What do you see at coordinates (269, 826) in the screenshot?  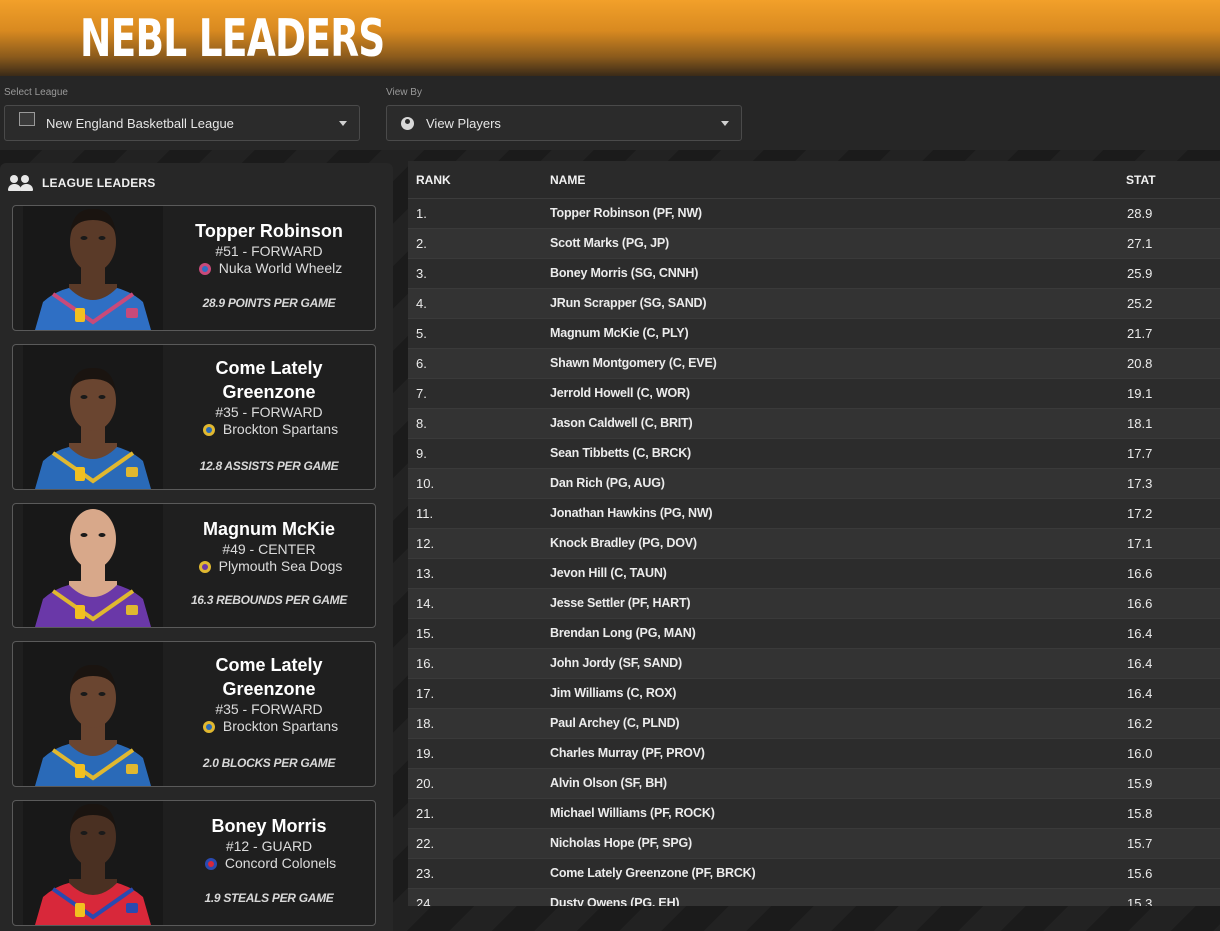 I see `player-name: Boney Morris` at bounding box center [269, 826].